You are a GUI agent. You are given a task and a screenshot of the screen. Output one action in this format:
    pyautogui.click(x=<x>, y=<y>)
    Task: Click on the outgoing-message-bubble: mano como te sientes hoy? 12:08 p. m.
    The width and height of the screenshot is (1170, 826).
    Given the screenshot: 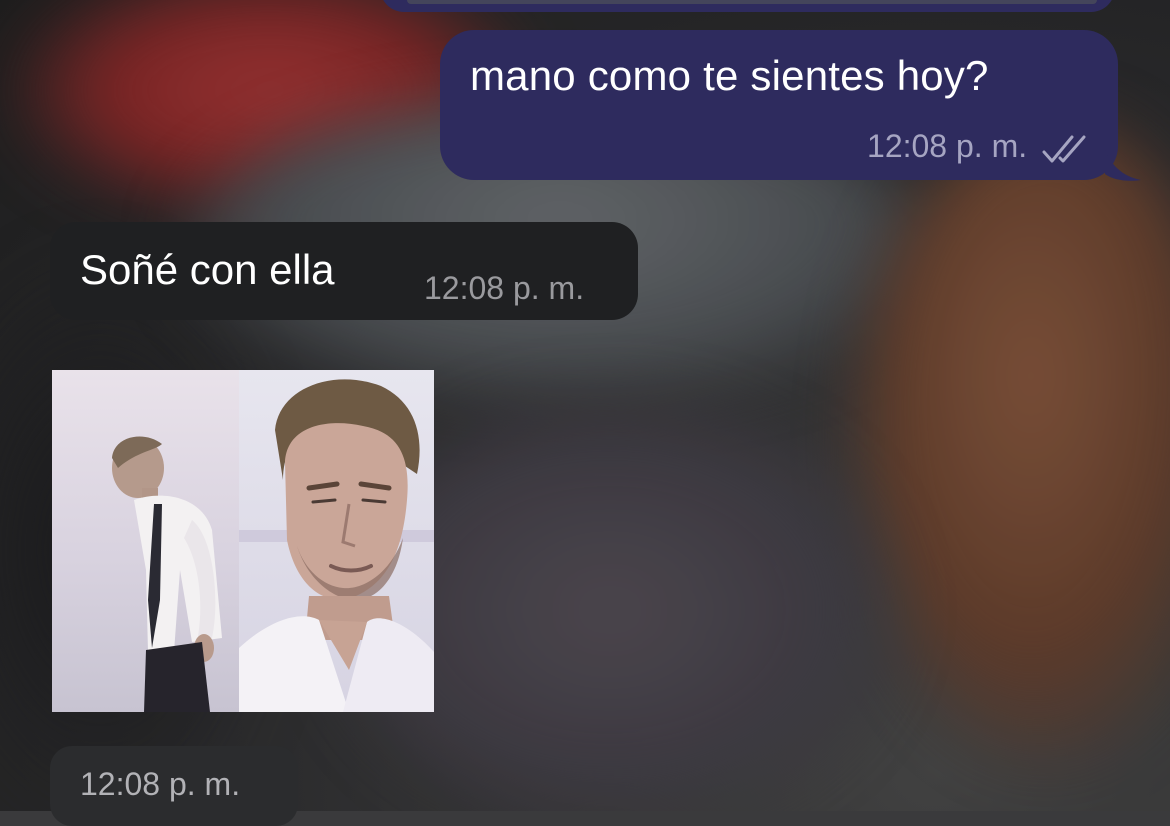 What is the action you would take?
    pyautogui.click(x=779, y=105)
    